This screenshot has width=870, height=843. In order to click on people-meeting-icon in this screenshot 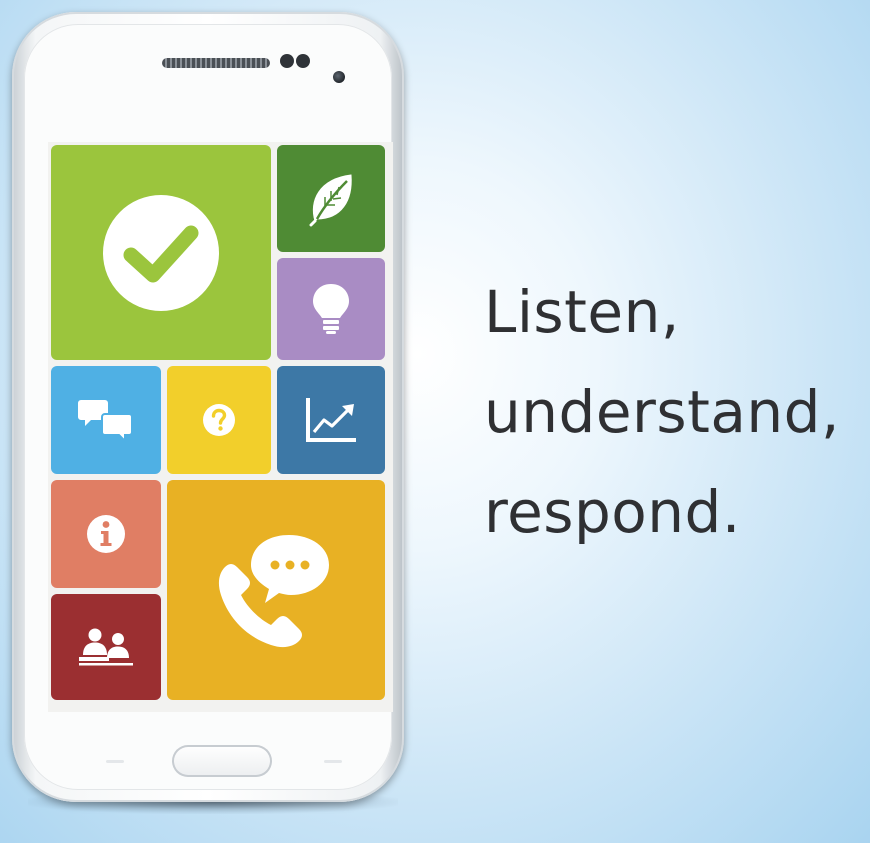, I will do `click(106, 647)`.